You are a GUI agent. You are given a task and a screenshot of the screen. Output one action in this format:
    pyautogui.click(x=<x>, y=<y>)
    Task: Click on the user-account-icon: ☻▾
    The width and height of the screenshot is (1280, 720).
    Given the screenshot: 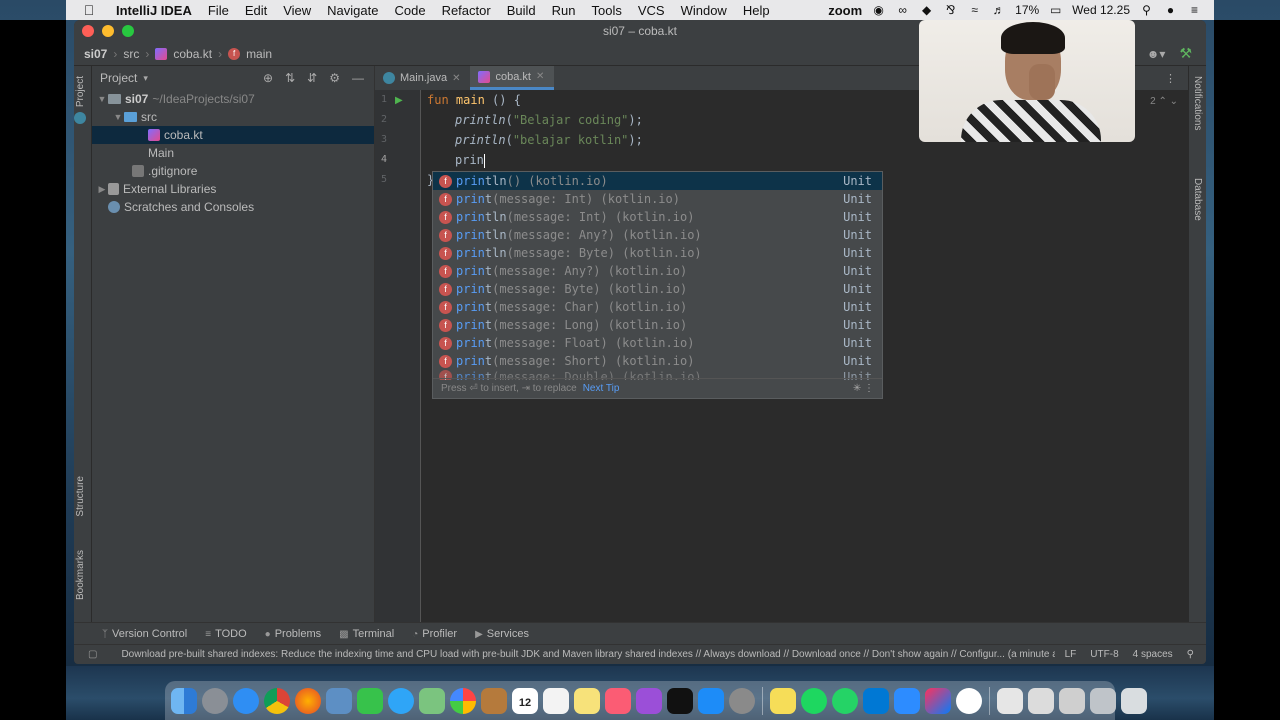 What is the action you would take?
    pyautogui.click(x=1156, y=54)
    